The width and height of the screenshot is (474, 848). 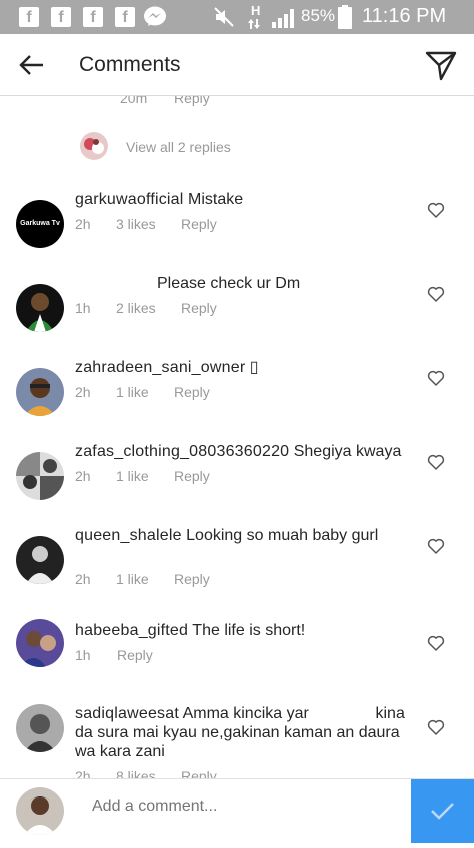 What do you see at coordinates (136, 308) in the screenshot?
I see `comment-likes: 2 likes` at bounding box center [136, 308].